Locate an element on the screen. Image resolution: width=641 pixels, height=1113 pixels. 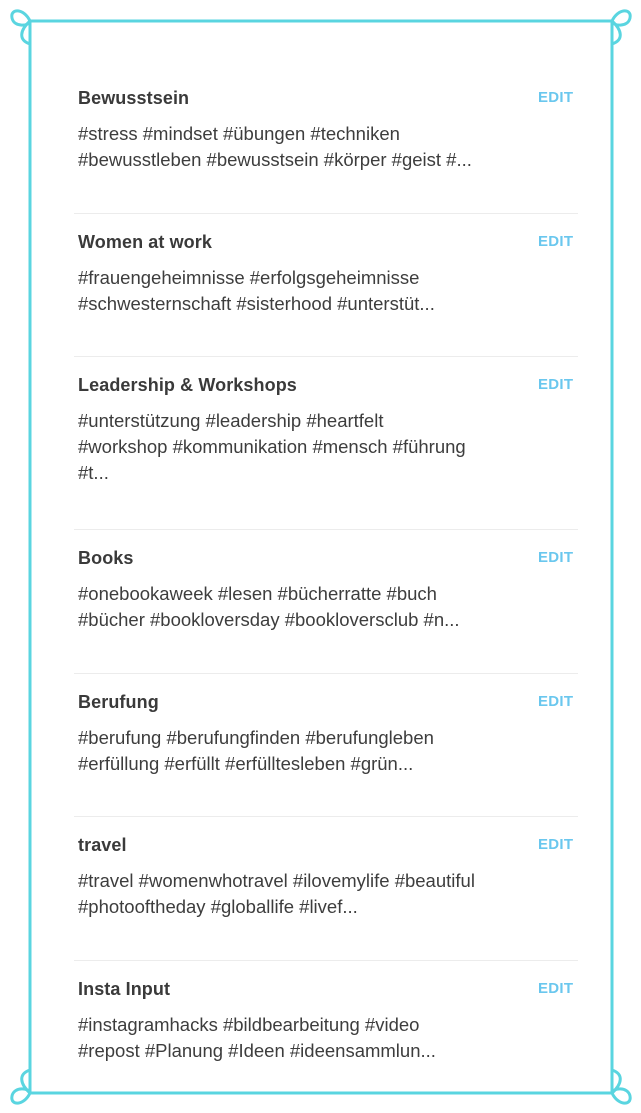
group-title: Berufung is located at coordinates (118, 701).